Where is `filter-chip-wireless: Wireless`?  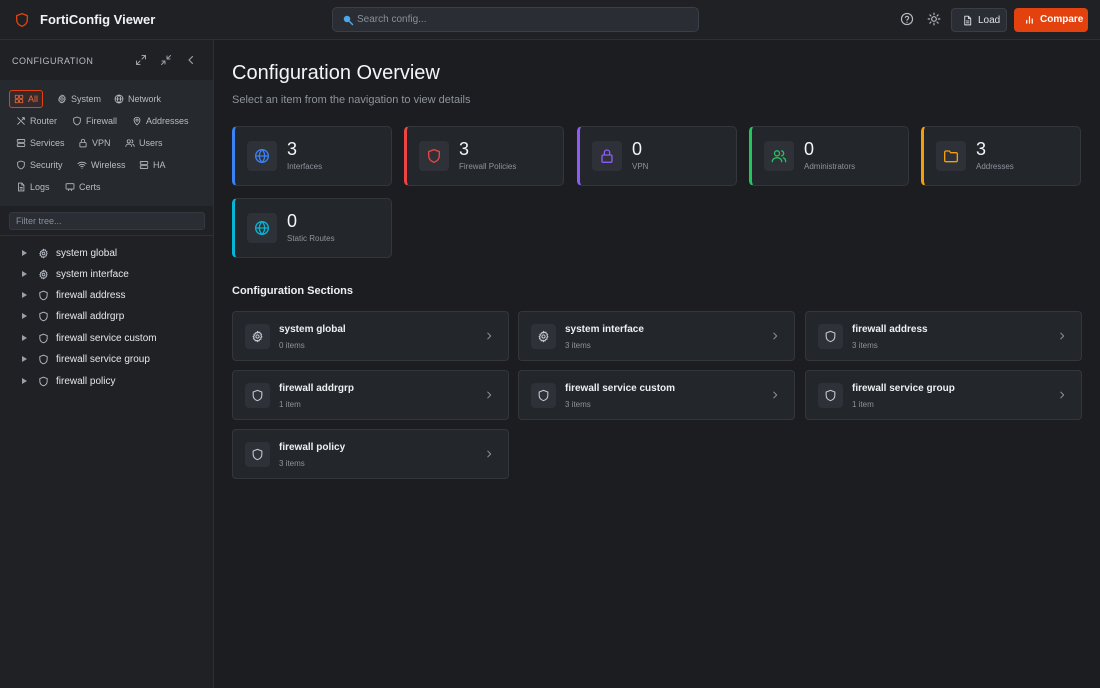
filter-chip-wireless: Wireless is located at coordinates (101, 165).